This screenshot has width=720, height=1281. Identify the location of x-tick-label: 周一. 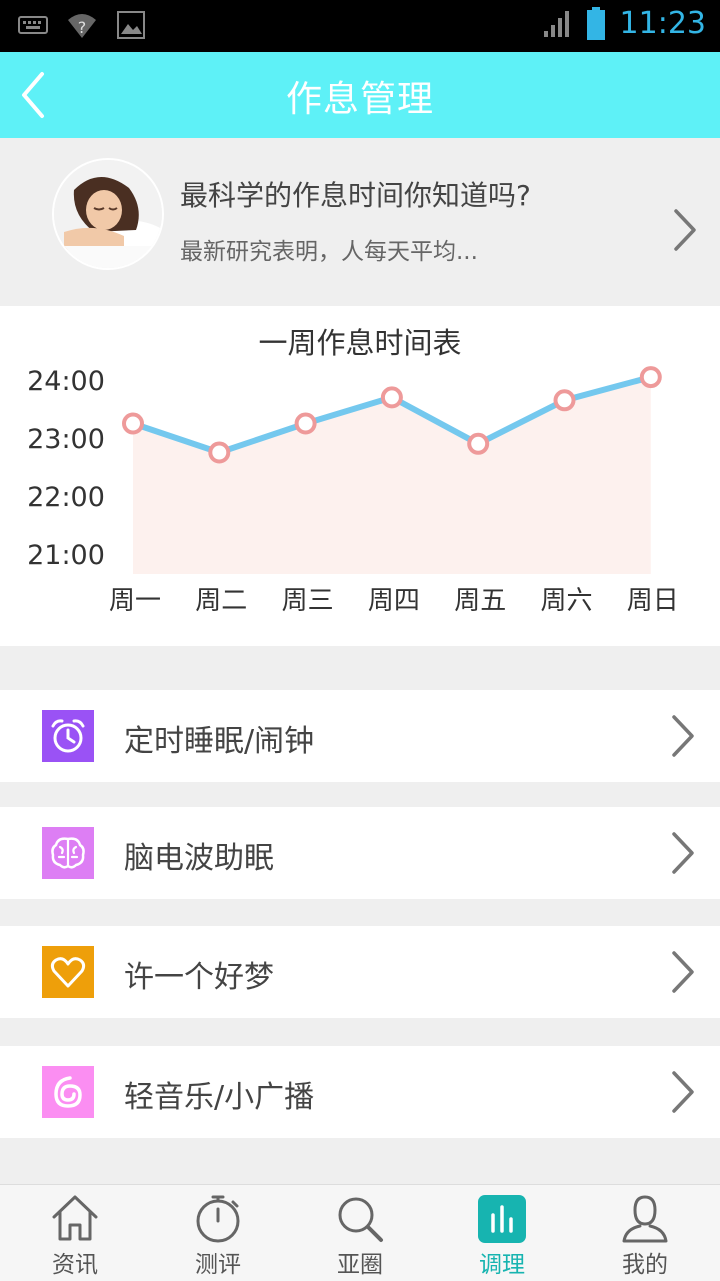
(135, 601).